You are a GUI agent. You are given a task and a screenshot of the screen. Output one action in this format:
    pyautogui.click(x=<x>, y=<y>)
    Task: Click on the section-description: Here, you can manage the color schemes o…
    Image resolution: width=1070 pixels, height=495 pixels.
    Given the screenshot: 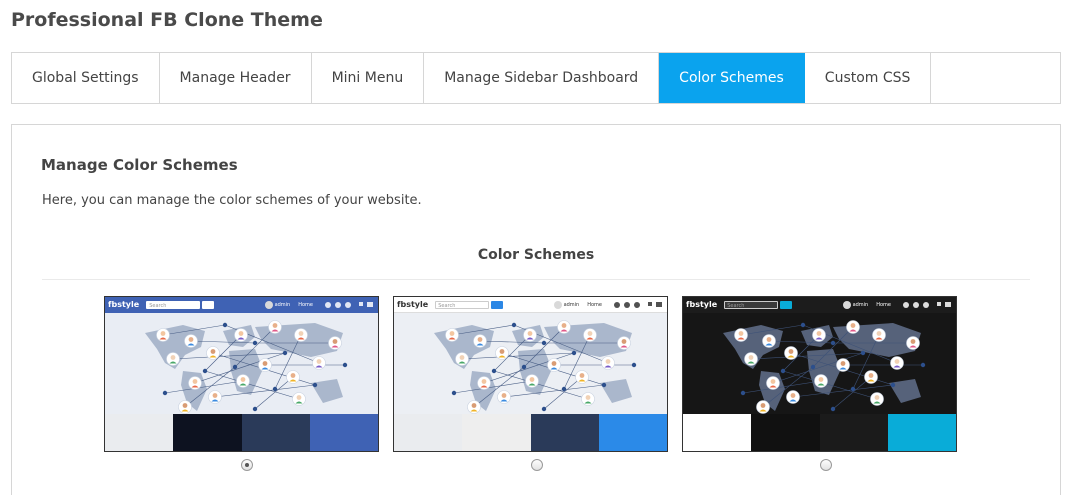 What is the action you would take?
    pyautogui.click(x=232, y=200)
    